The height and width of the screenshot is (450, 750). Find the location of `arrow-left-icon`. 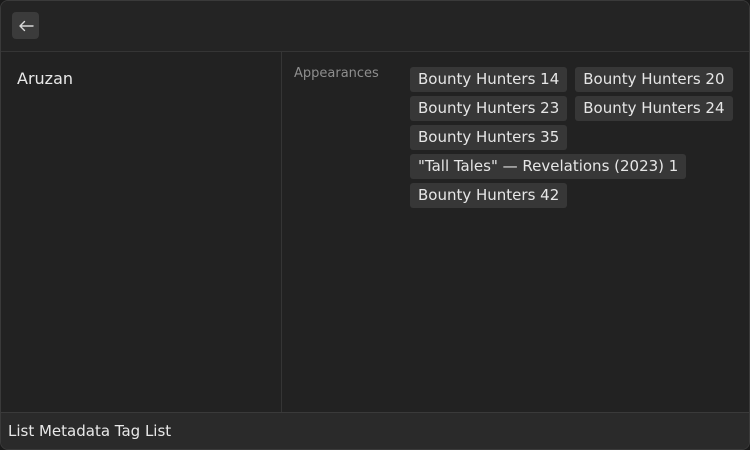

arrow-left-icon is located at coordinates (26, 26).